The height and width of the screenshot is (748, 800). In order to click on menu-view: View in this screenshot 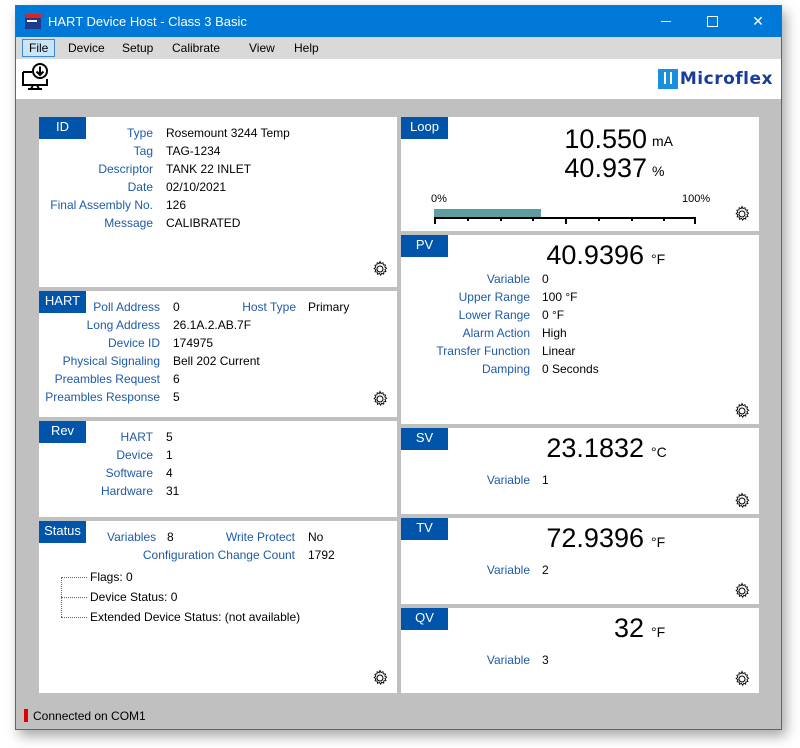, I will do `click(262, 48)`.